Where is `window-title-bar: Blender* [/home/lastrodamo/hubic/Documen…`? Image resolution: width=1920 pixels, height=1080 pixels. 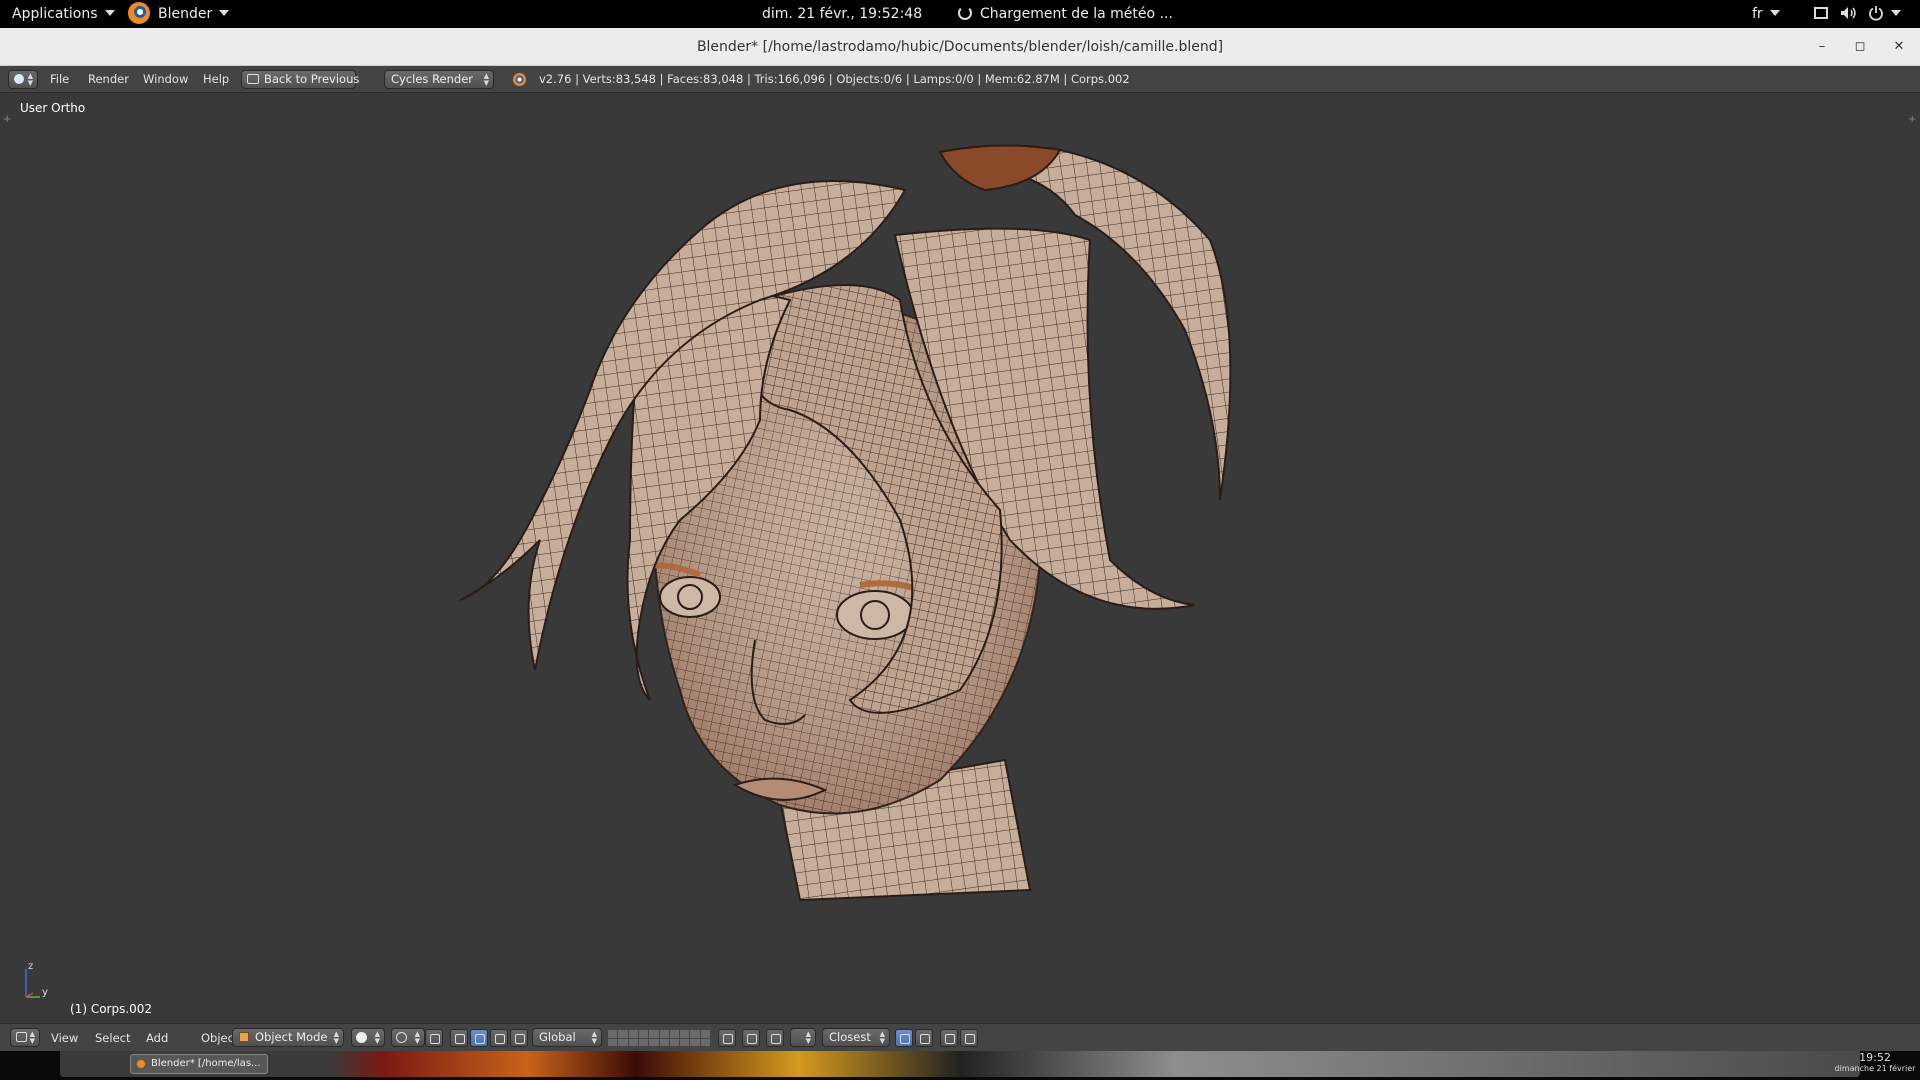 window-title-bar: Blender* [/home/lastrodamo/hubic/Documen… is located at coordinates (960, 47).